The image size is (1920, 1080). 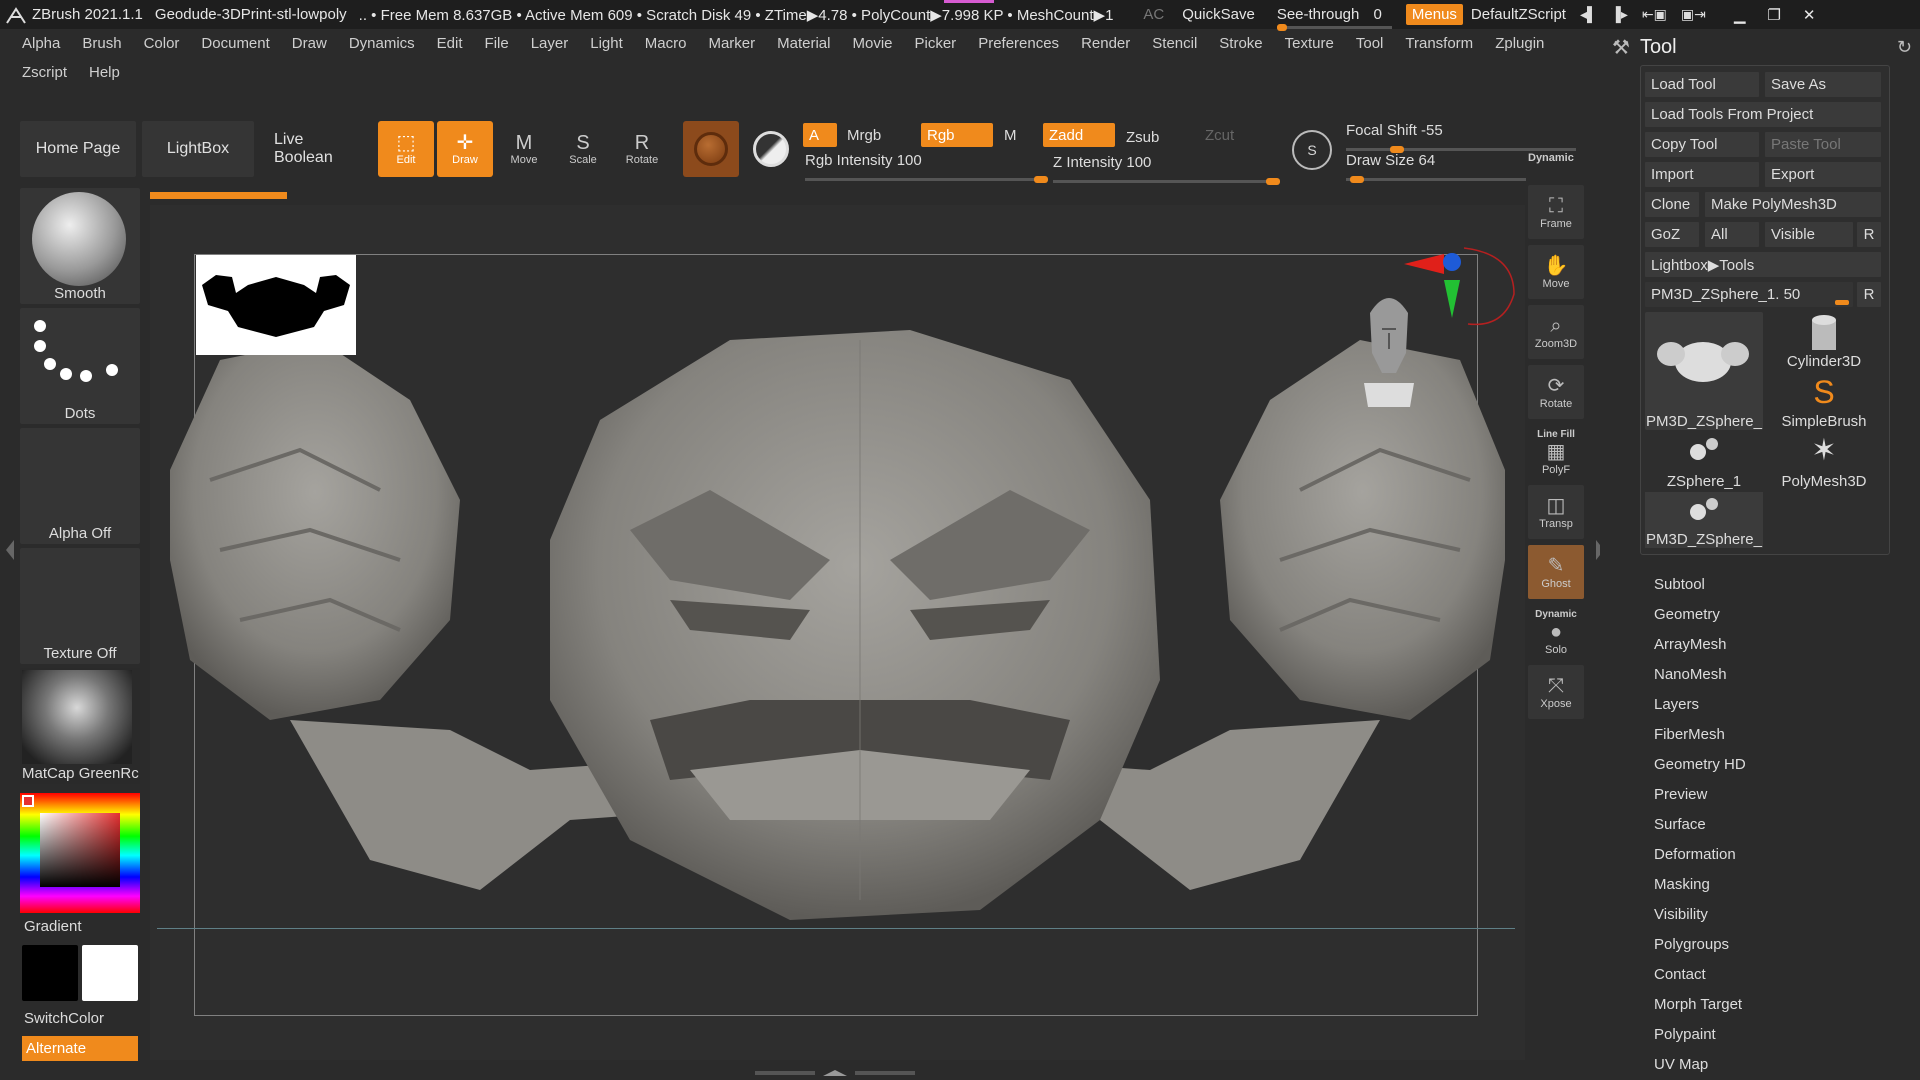 I want to click on save-as-button: Save As, so click(x=1823, y=84).